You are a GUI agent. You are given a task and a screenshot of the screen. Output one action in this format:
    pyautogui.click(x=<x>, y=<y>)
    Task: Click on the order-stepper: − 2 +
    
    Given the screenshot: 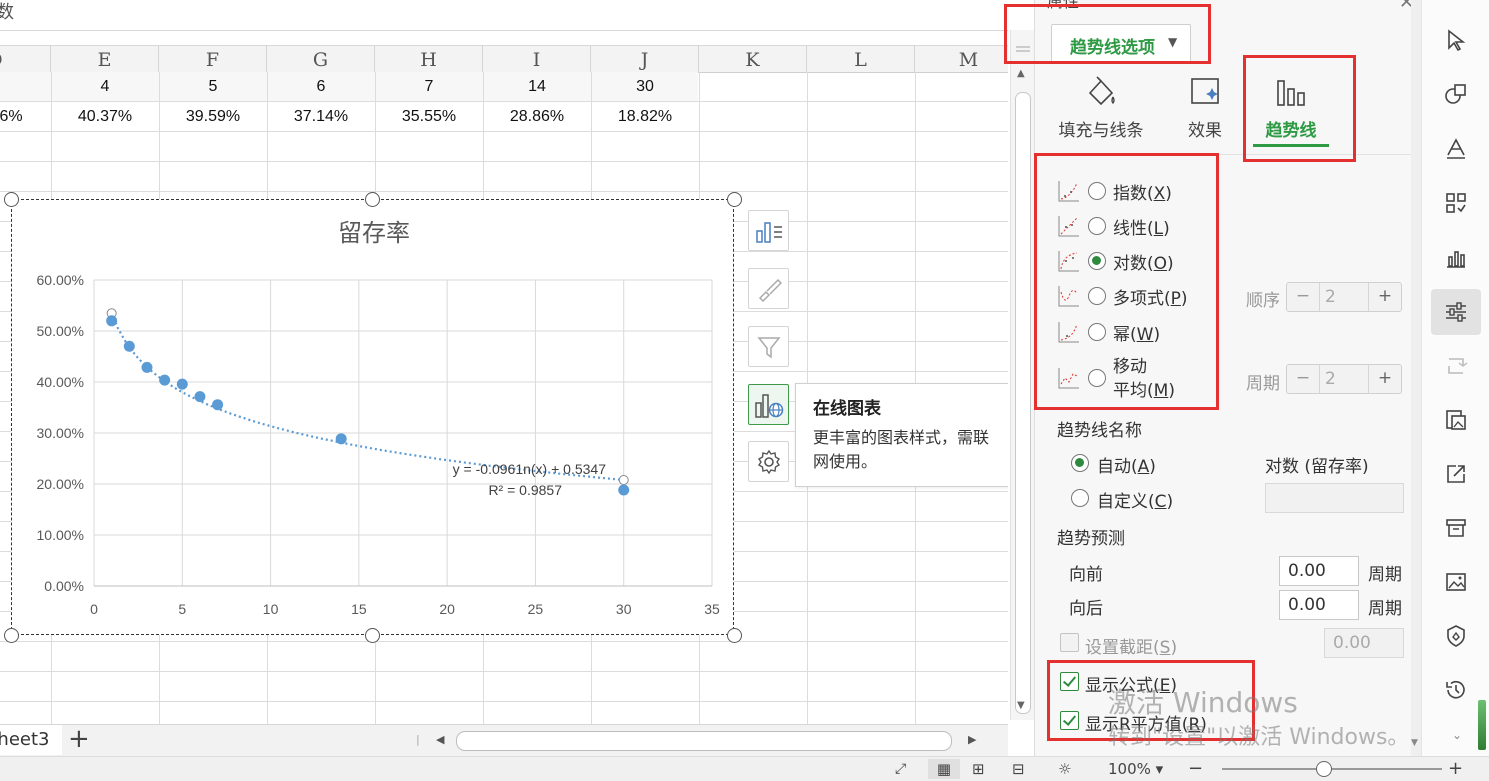 What is the action you would take?
    pyautogui.click(x=1344, y=297)
    